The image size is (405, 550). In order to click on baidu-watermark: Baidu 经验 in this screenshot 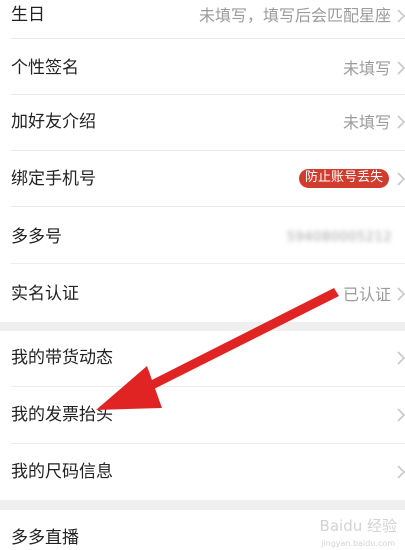, I will do `click(358, 526)`.